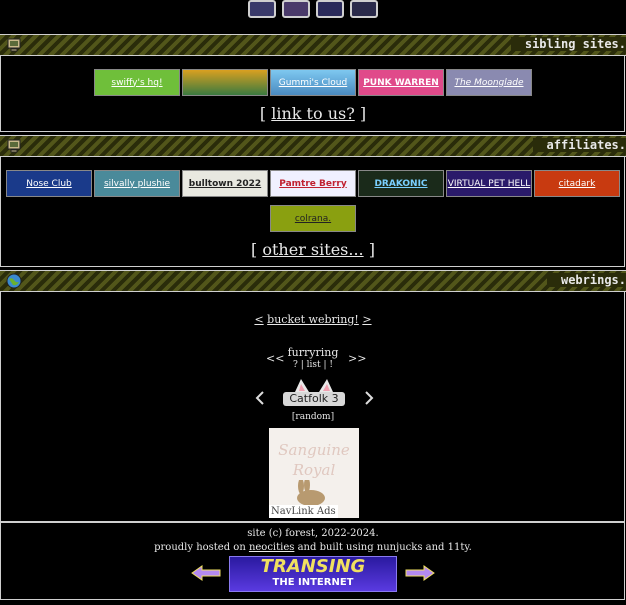 The height and width of the screenshot is (605, 626). Describe the element at coordinates (314, 460) in the screenshot. I see `ad-title: Sanguine Royal` at that location.